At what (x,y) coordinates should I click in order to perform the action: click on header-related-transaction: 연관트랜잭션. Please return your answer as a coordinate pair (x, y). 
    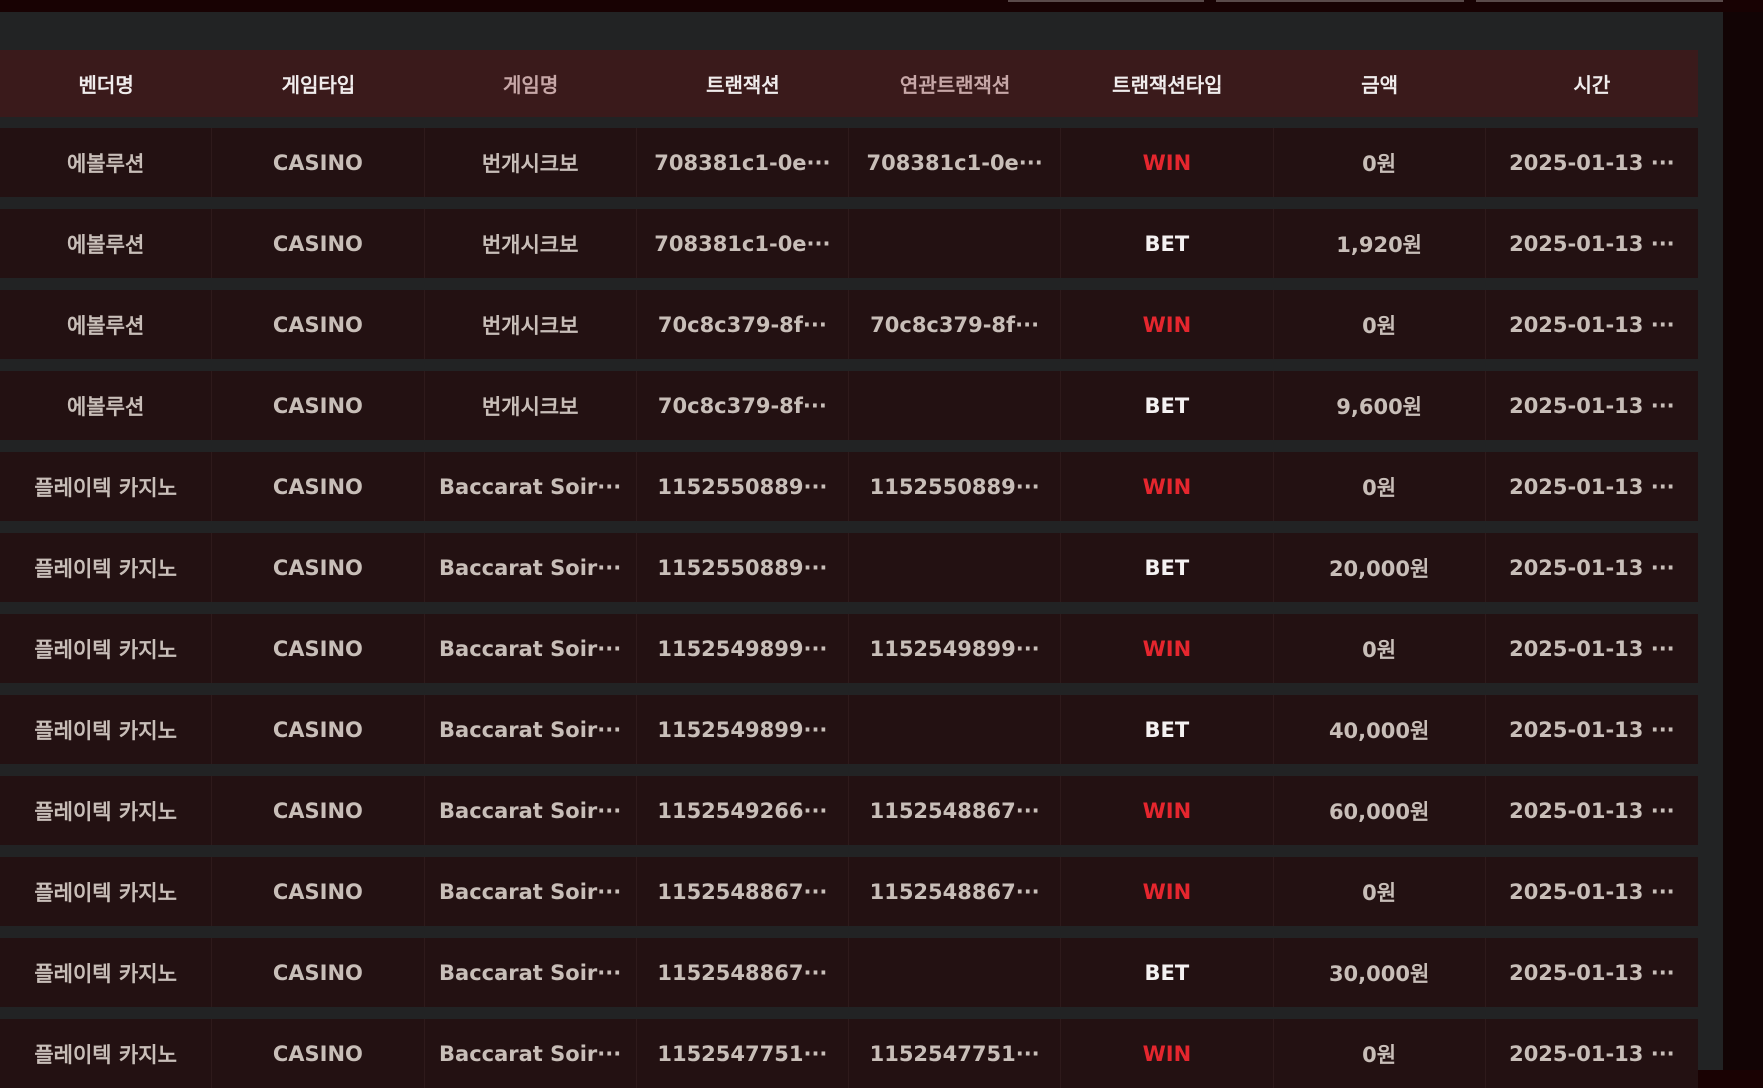
    Looking at the image, I should click on (955, 83).